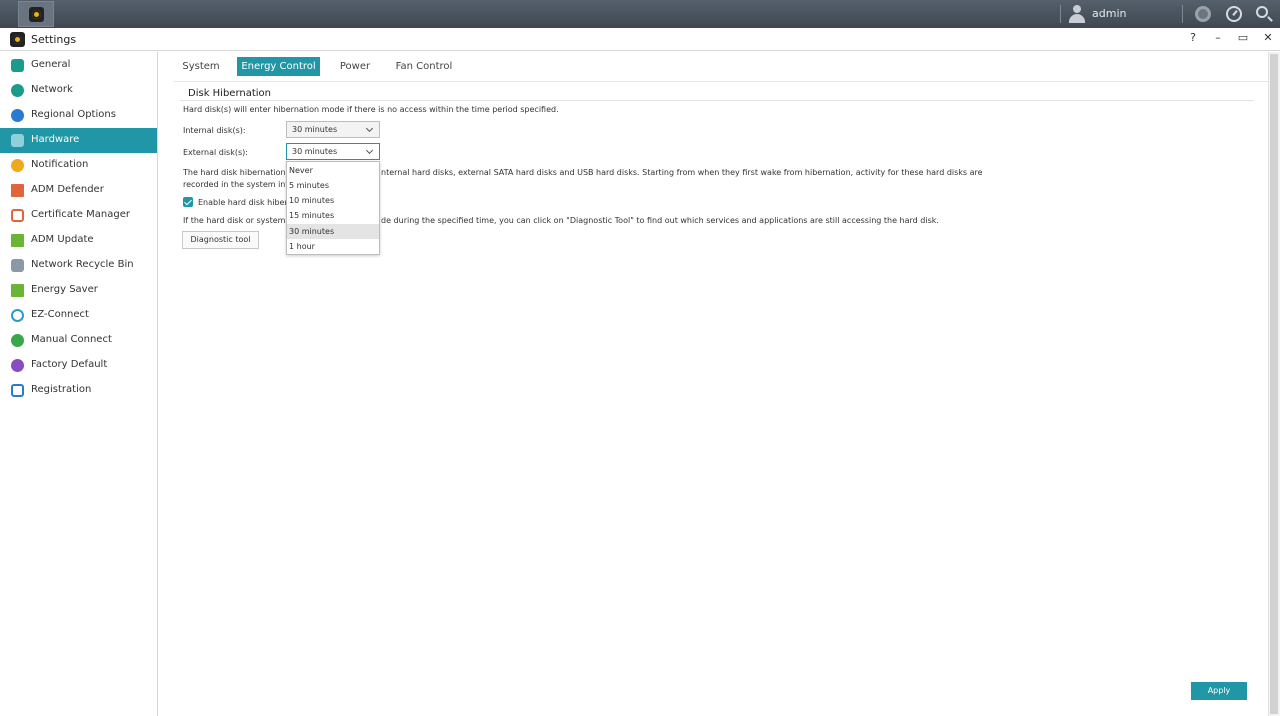 This screenshot has height=716, width=1280. I want to click on sidebar-item-label: Hardware, so click(55, 139).